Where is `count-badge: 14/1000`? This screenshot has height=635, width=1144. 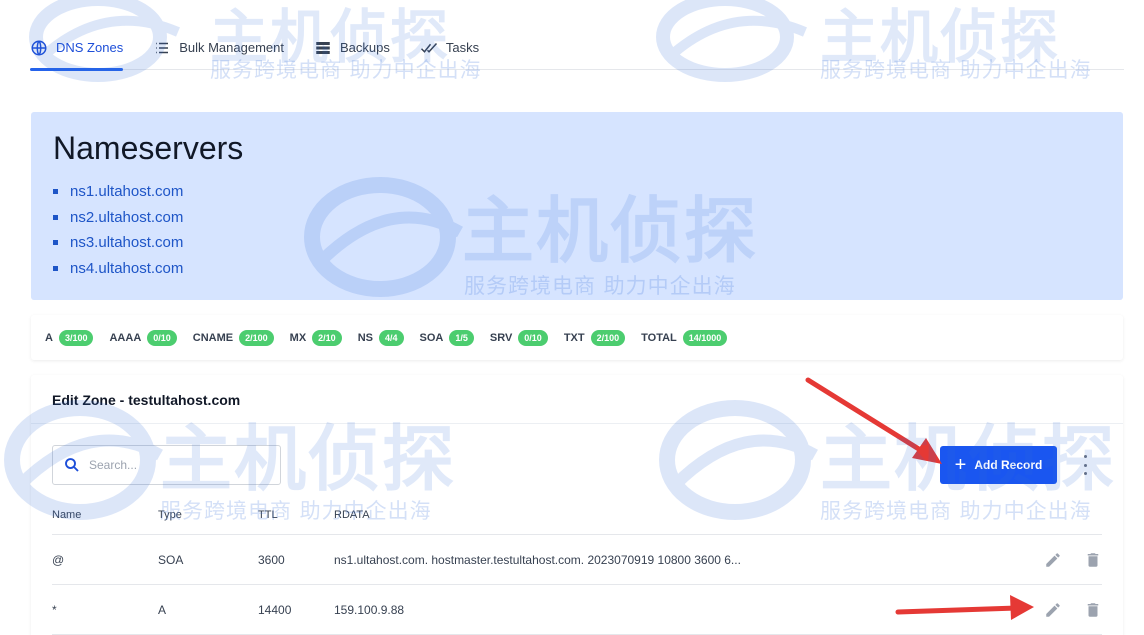 count-badge: 14/1000 is located at coordinates (705, 337).